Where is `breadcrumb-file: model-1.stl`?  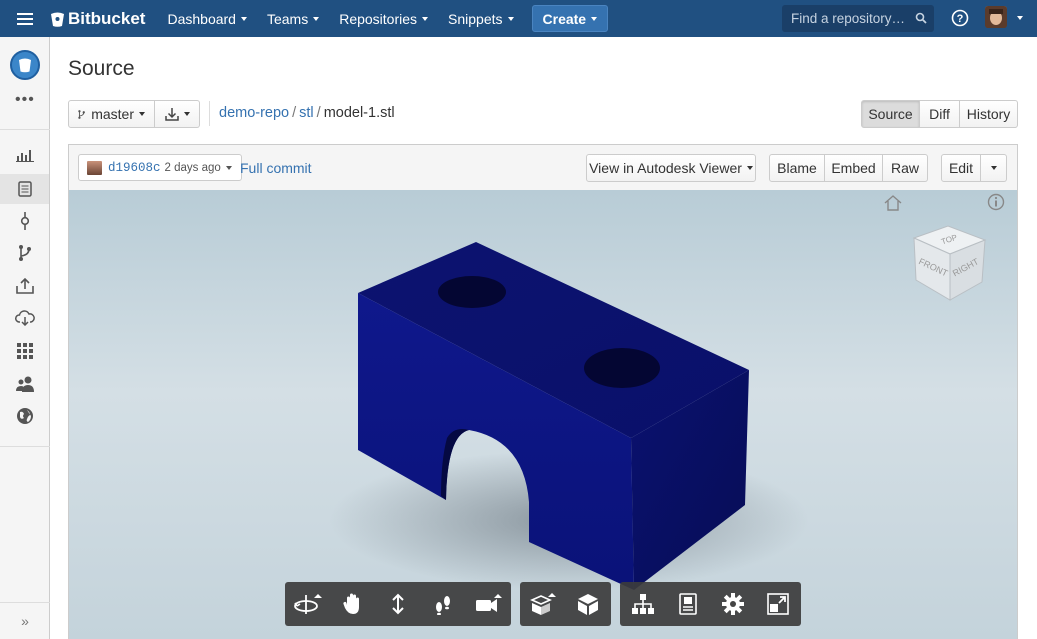
breadcrumb-file: model-1.stl is located at coordinates (359, 113).